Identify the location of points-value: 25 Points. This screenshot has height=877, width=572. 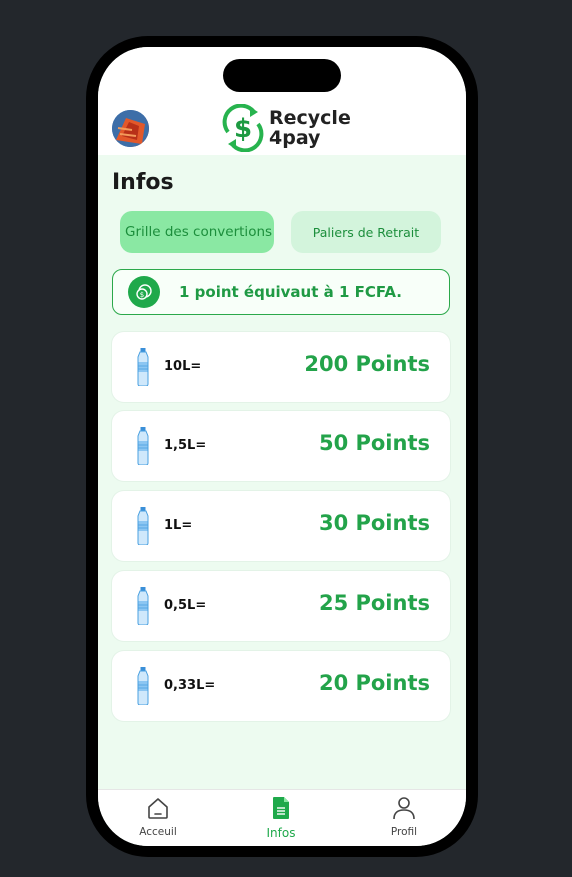
(374, 603).